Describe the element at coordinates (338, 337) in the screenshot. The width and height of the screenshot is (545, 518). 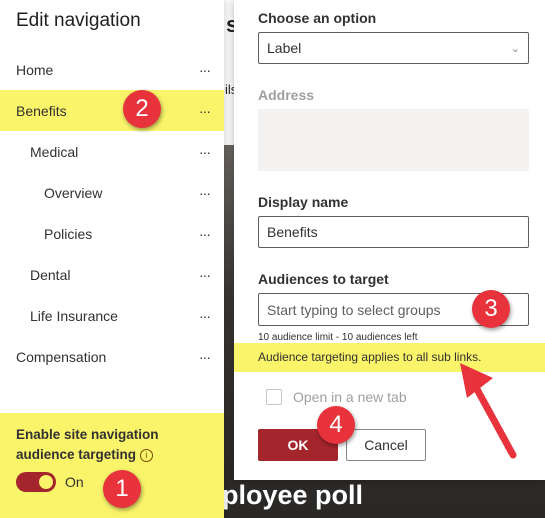
I see `audience-limit-text: 10 audience limit - 10 audiences left` at that location.